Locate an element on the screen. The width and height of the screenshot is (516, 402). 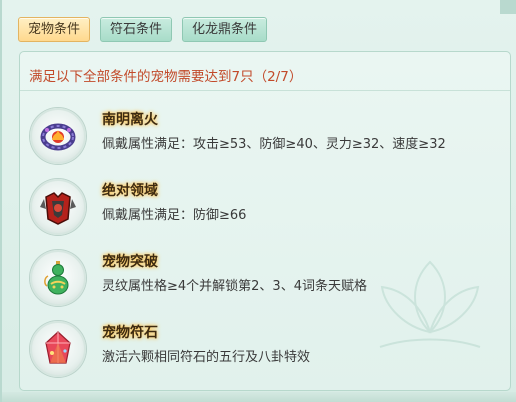
bottom-strip is located at coordinates (259, 397).